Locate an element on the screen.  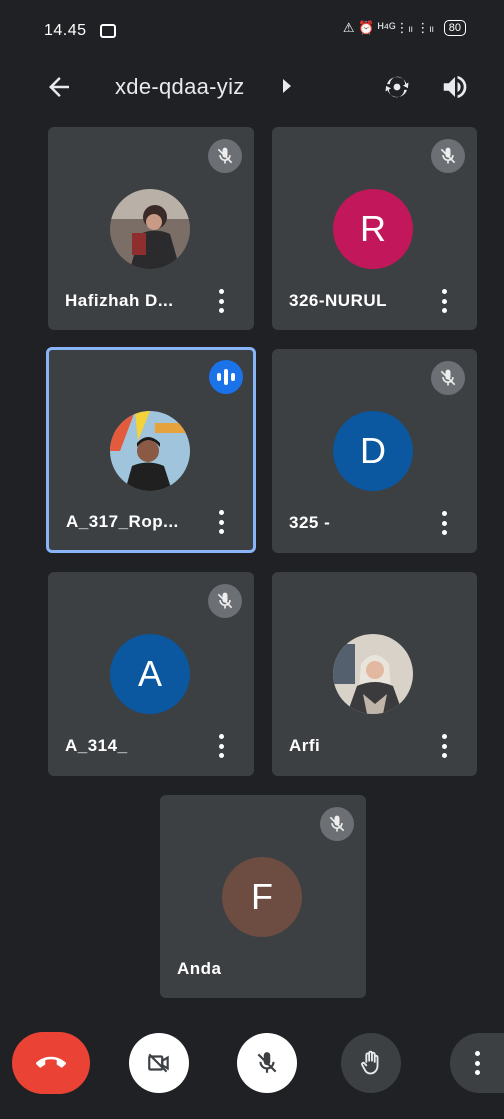
avatar: A is located at coordinates (150, 674).